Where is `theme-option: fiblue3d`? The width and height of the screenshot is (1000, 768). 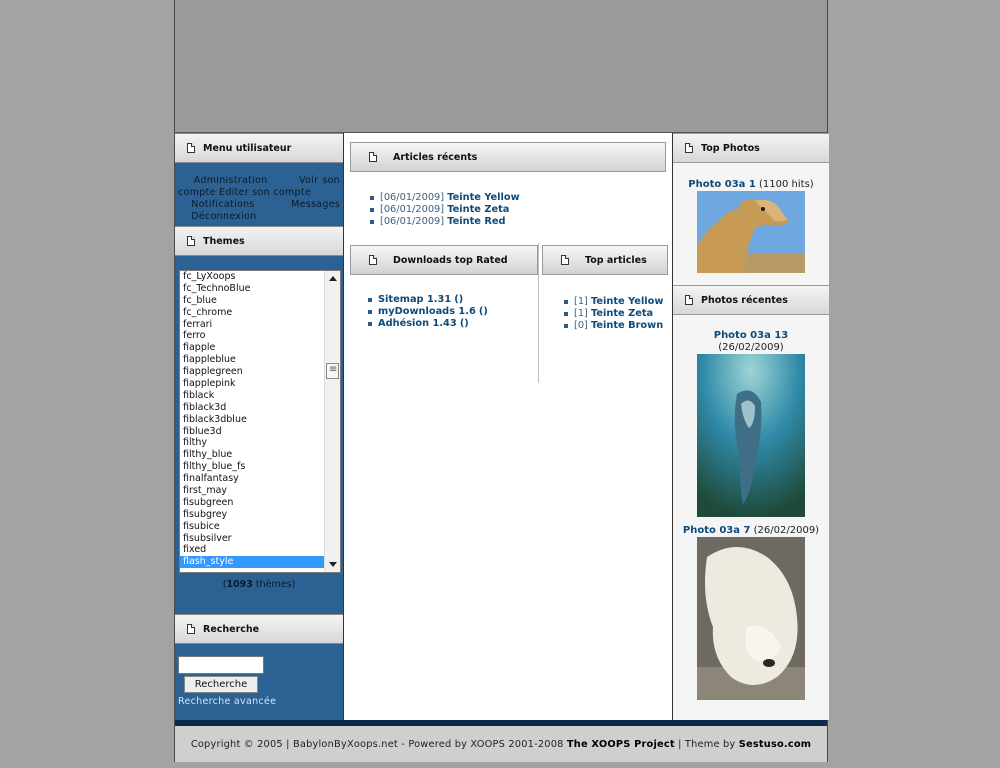 theme-option: fiblue3d is located at coordinates (260, 432).